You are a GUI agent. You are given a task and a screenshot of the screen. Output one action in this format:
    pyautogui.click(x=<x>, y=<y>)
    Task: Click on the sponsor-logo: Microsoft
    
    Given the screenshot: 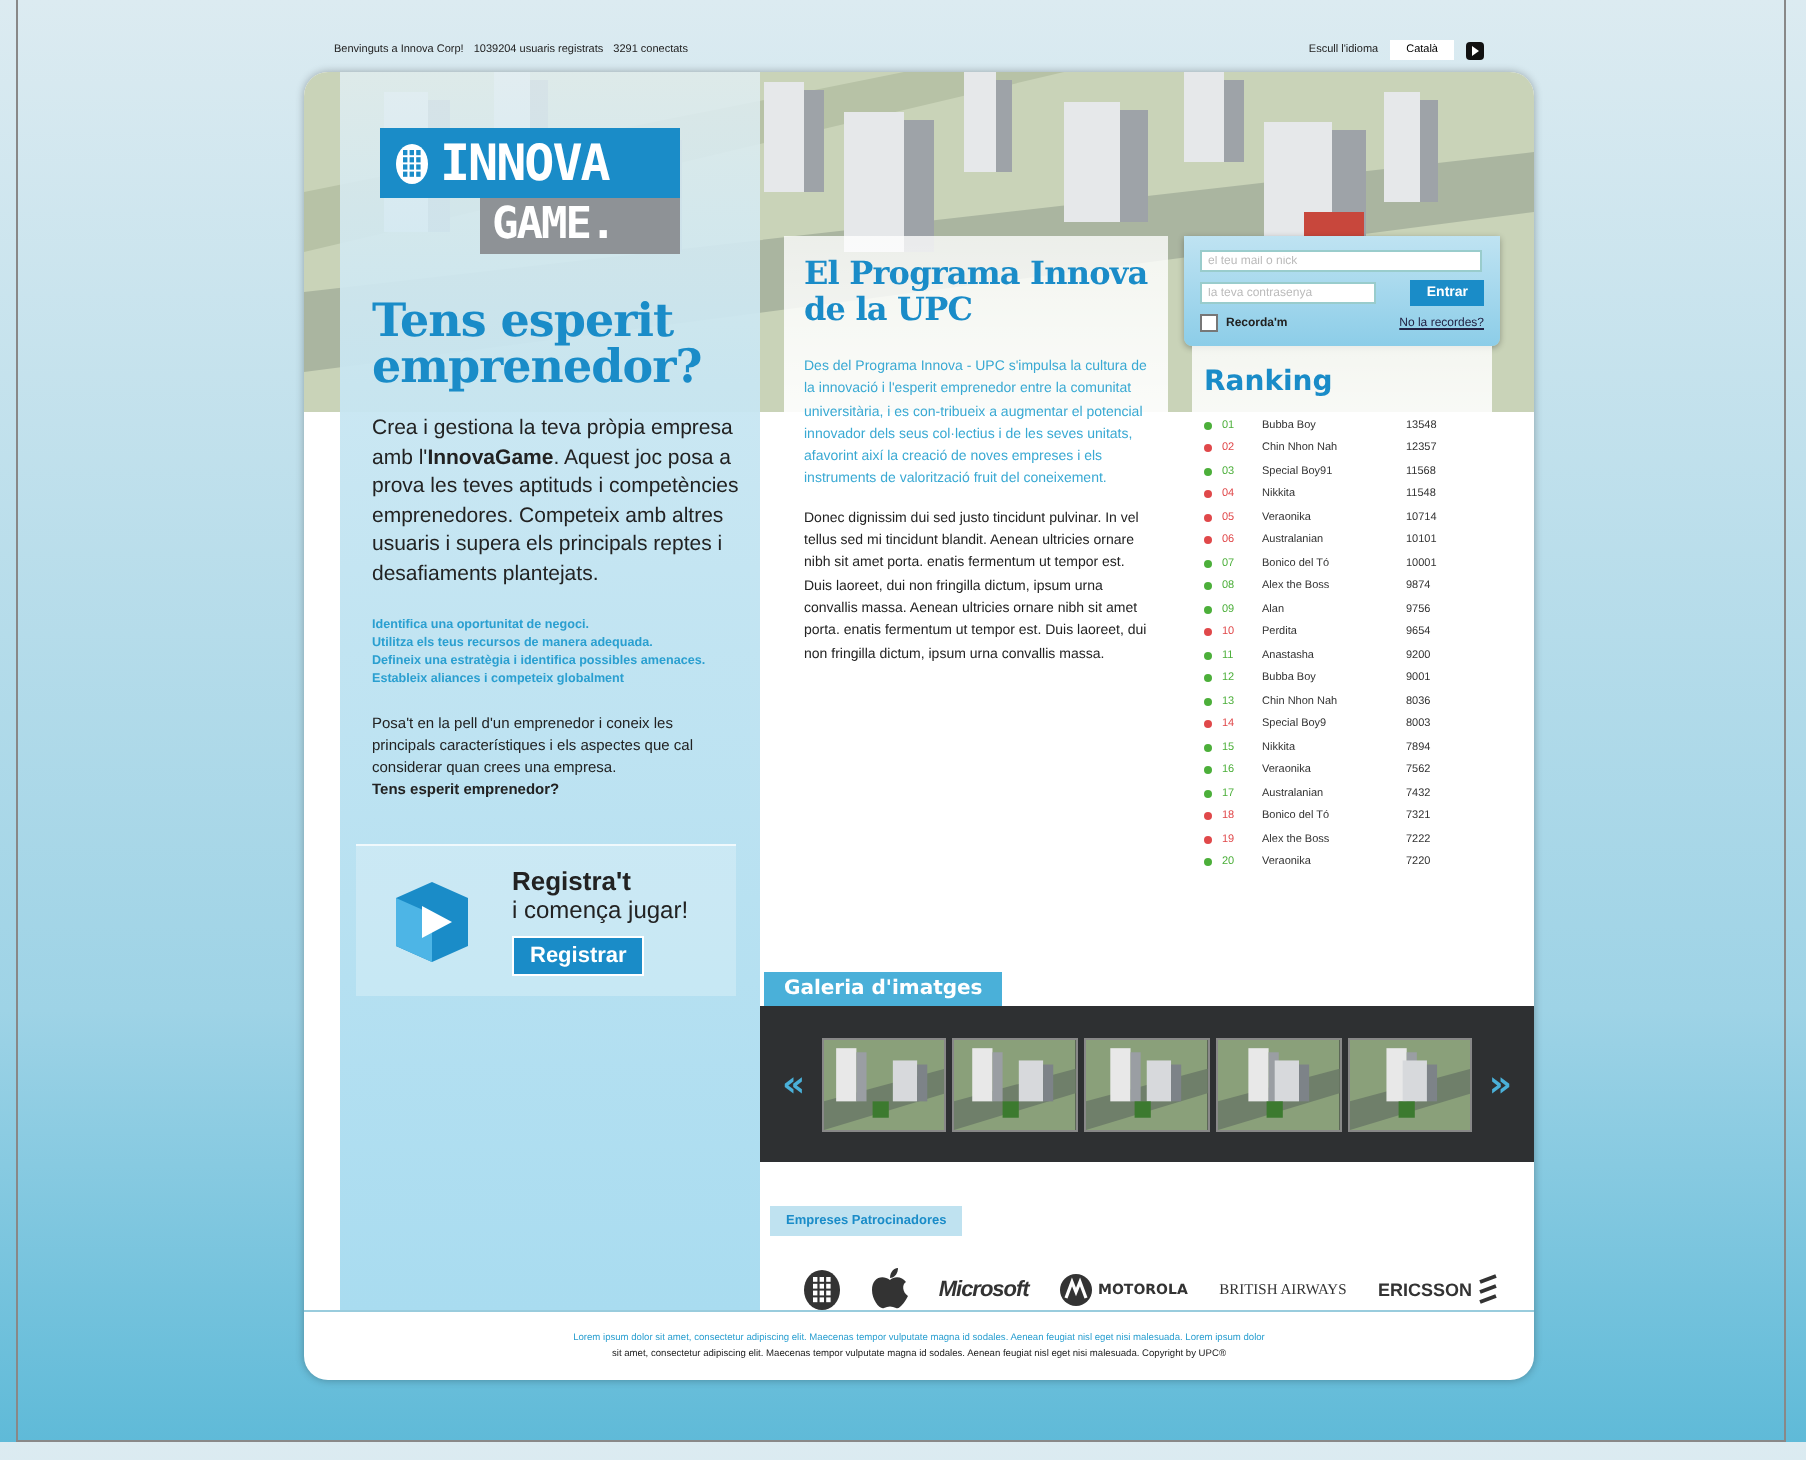 What is the action you would take?
    pyautogui.click(x=983, y=1289)
    